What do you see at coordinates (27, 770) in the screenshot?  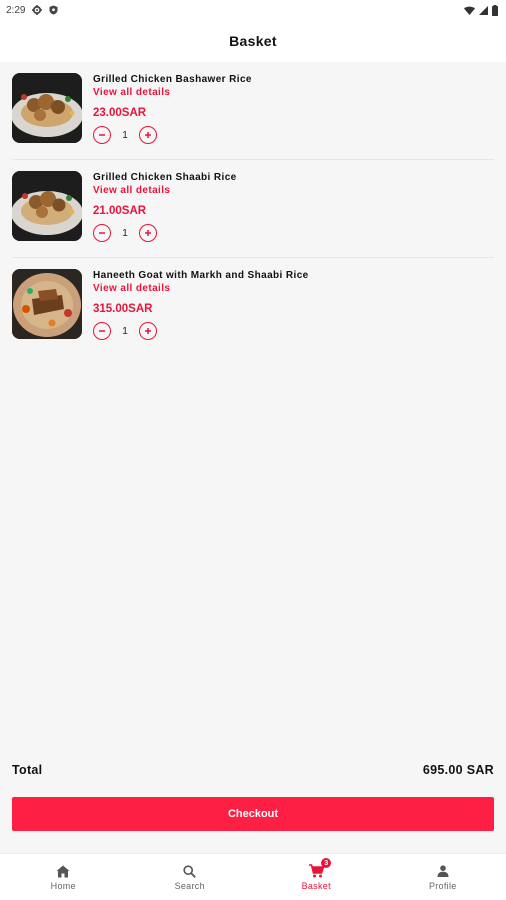 I see `total-label: Total` at bounding box center [27, 770].